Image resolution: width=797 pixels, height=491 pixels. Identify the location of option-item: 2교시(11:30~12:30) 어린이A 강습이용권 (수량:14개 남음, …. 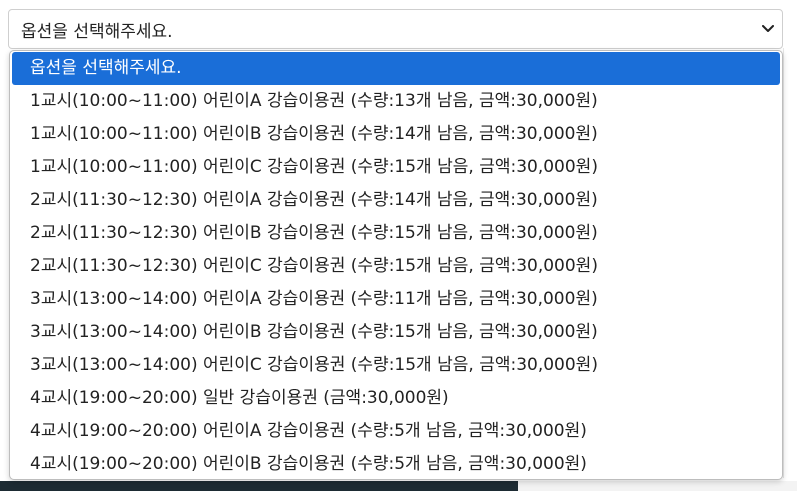
(396, 200).